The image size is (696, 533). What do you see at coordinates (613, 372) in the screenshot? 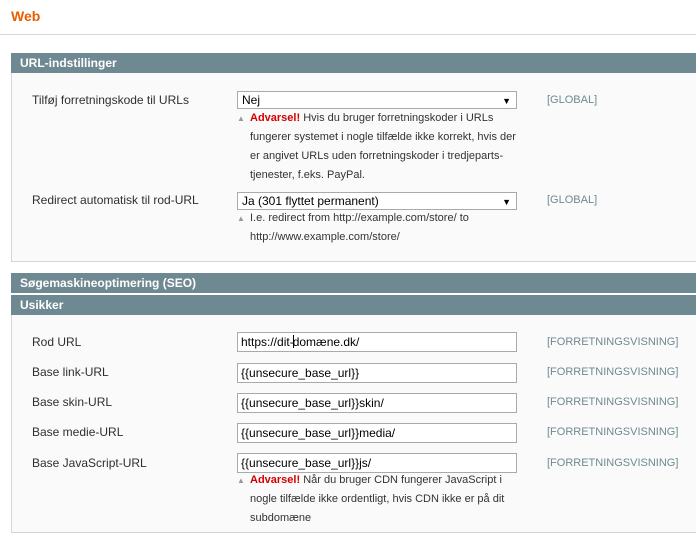
I see `base-link-url-scope: [FORRETNINGSVISNING]` at bounding box center [613, 372].